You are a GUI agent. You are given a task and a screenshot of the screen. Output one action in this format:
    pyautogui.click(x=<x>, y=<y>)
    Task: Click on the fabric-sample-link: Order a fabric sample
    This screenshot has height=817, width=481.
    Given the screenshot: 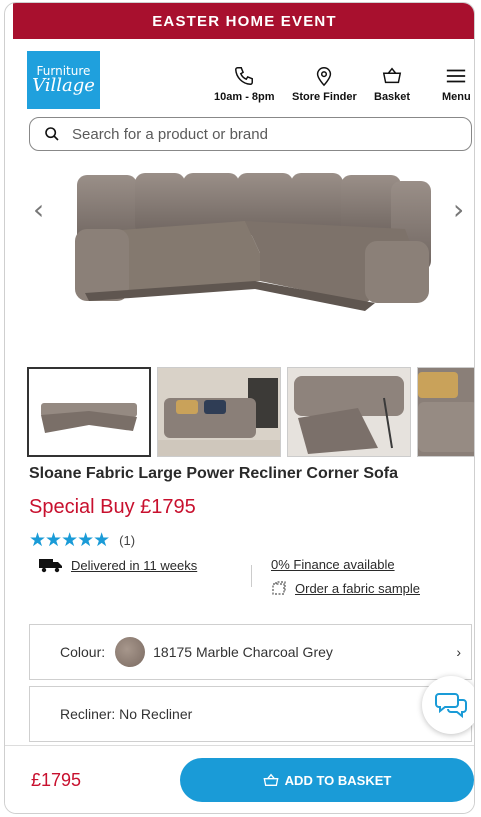 What is the action you would take?
    pyautogui.click(x=345, y=588)
    